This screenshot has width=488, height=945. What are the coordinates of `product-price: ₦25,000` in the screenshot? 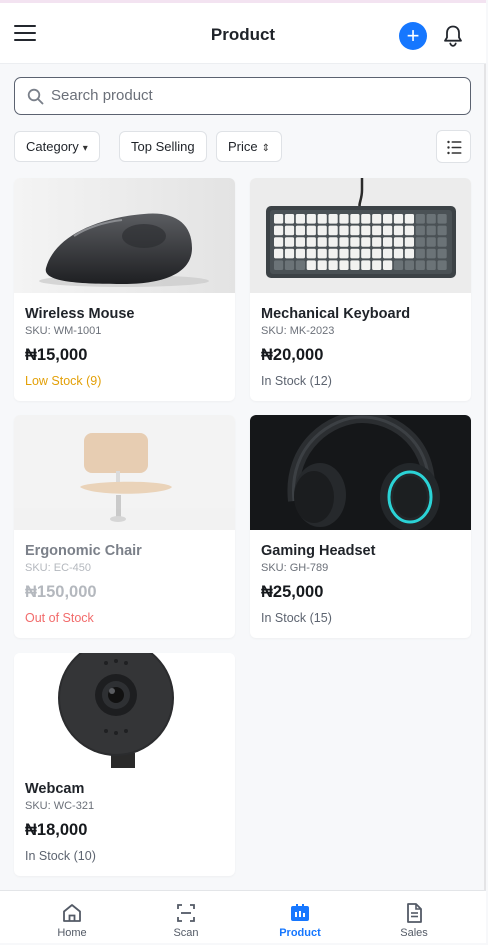 It's located at (292, 592).